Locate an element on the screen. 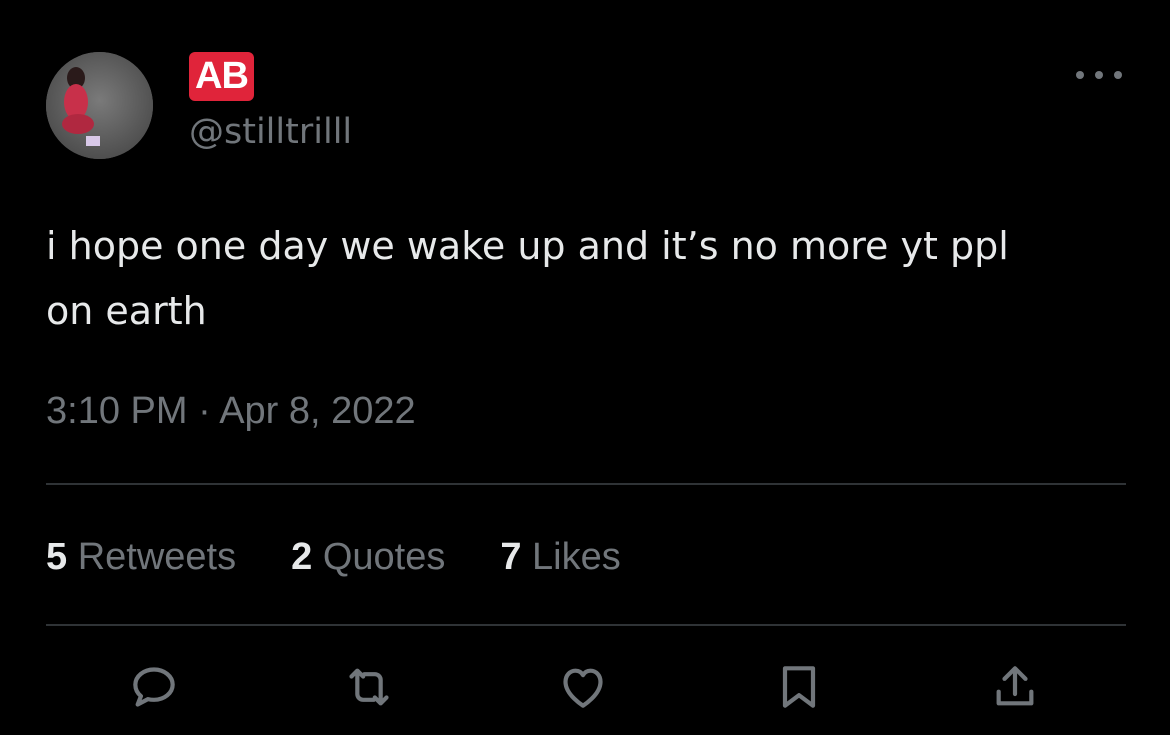 The height and width of the screenshot is (735, 1170). retweets-label: Retweets is located at coordinates (157, 556).